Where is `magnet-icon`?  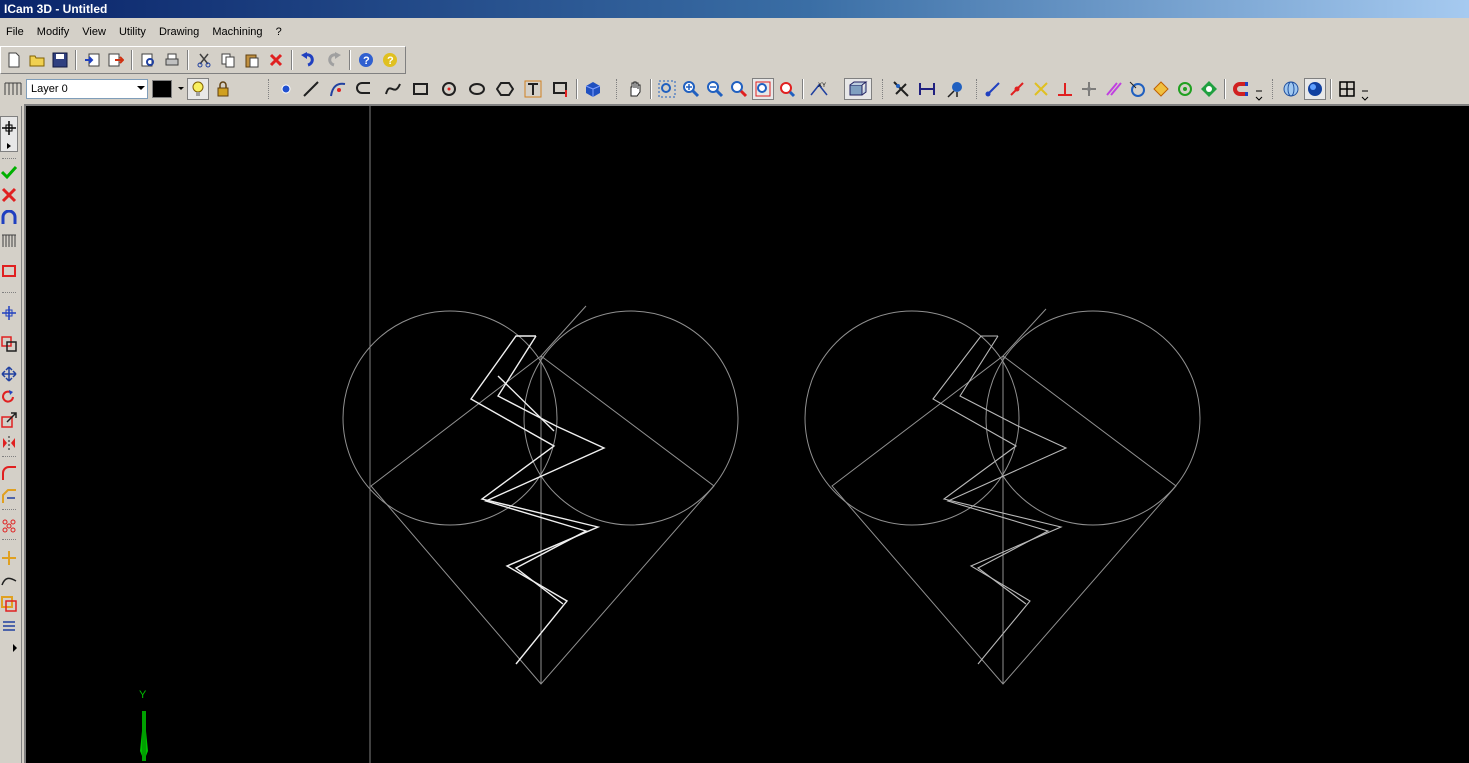 magnet-icon is located at coordinates (9, 218).